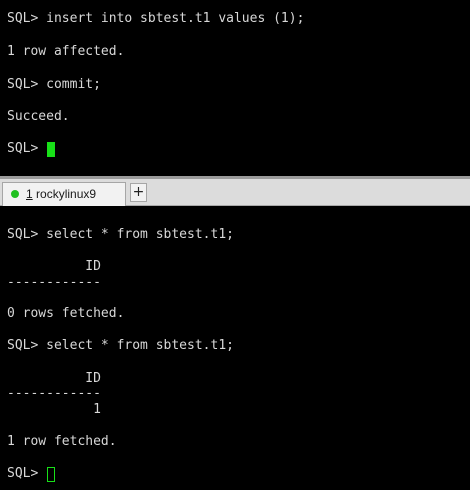 The height and width of the screenshot is (490, 470). I want to click on terminal-line: 1 row fetched., so click(62, 441).